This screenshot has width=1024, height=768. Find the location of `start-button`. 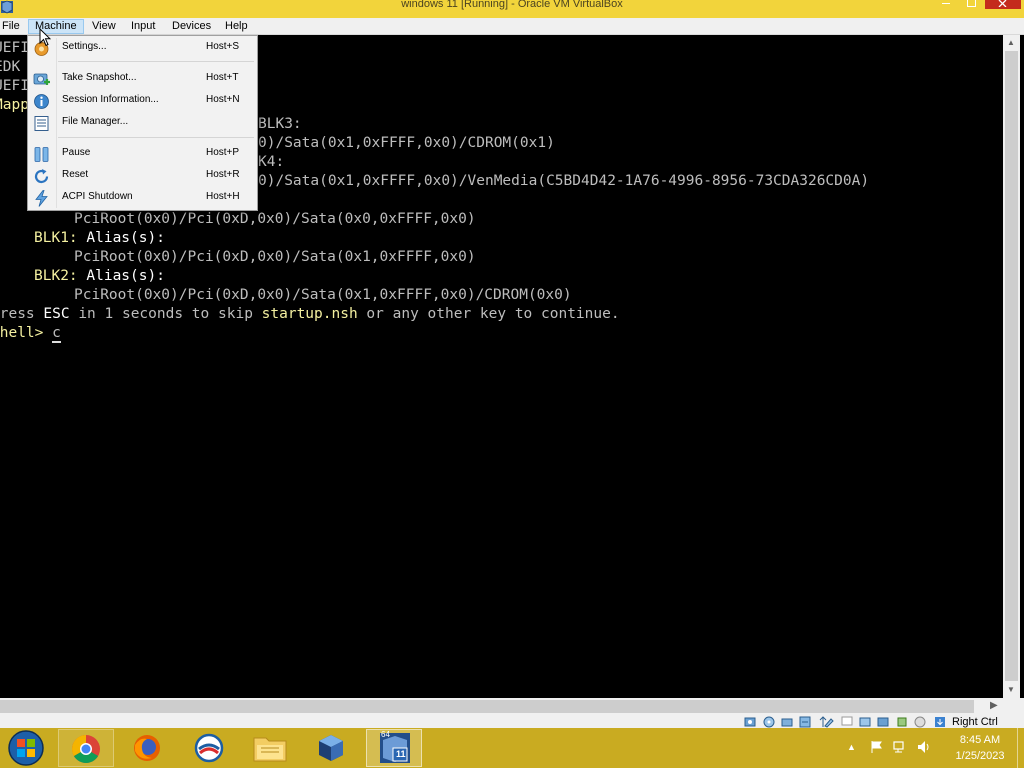

start-button is located at coordinates (28, 748).